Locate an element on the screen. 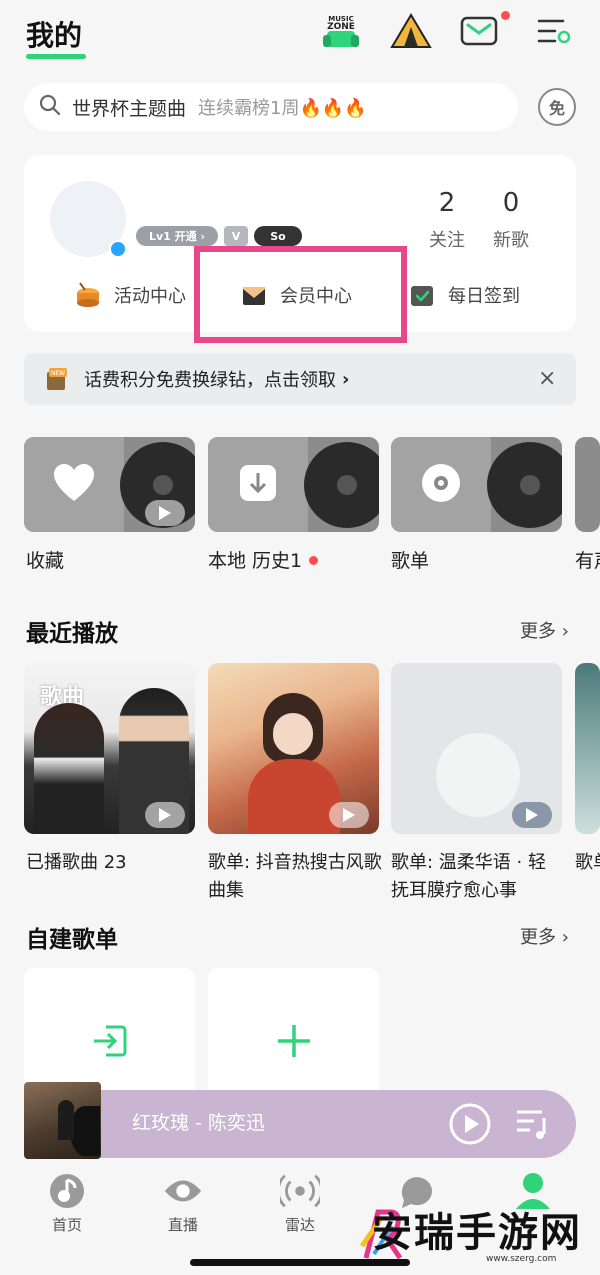 The width and height of the screenshot is (600, 1275). music-zone-icon: MUSIC ZONE is located at coordinates (341, 31).